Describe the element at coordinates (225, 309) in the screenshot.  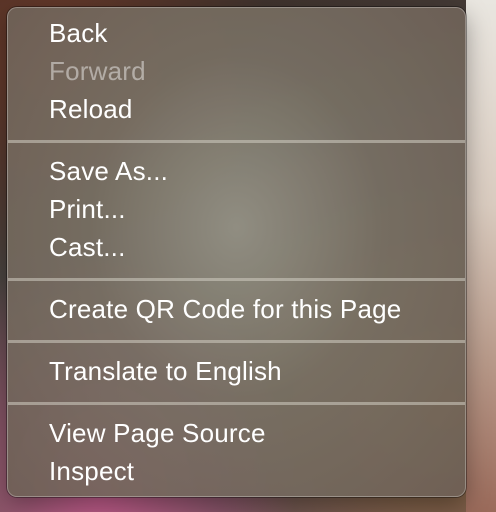
I see `menu-item-create-qr-code: Create QR Code for this Page` at that location.